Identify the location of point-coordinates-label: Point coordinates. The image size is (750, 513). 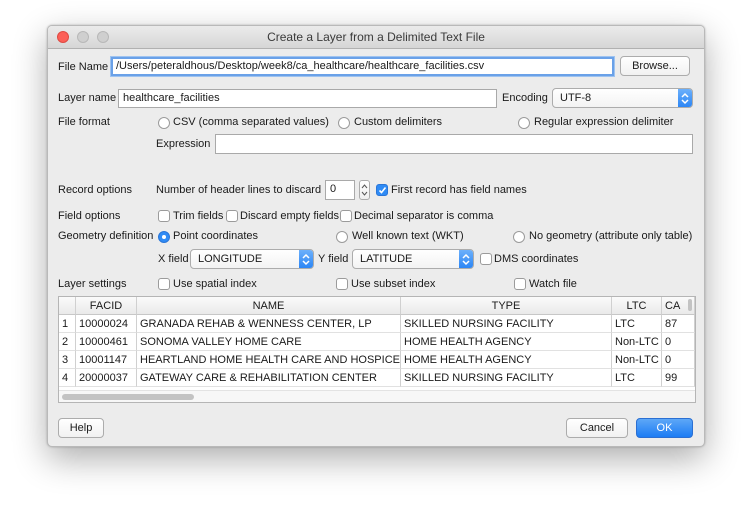
(215, 236).